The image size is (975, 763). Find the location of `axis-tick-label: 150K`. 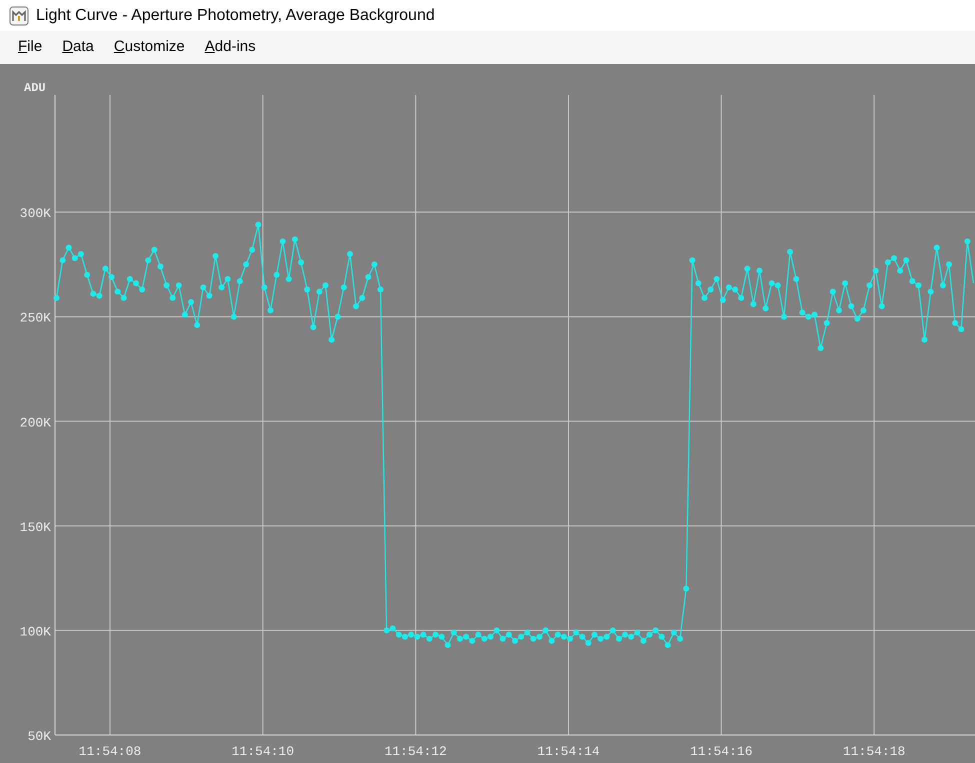

axis-tick-label: 150K is located at coordinates (35, 527).